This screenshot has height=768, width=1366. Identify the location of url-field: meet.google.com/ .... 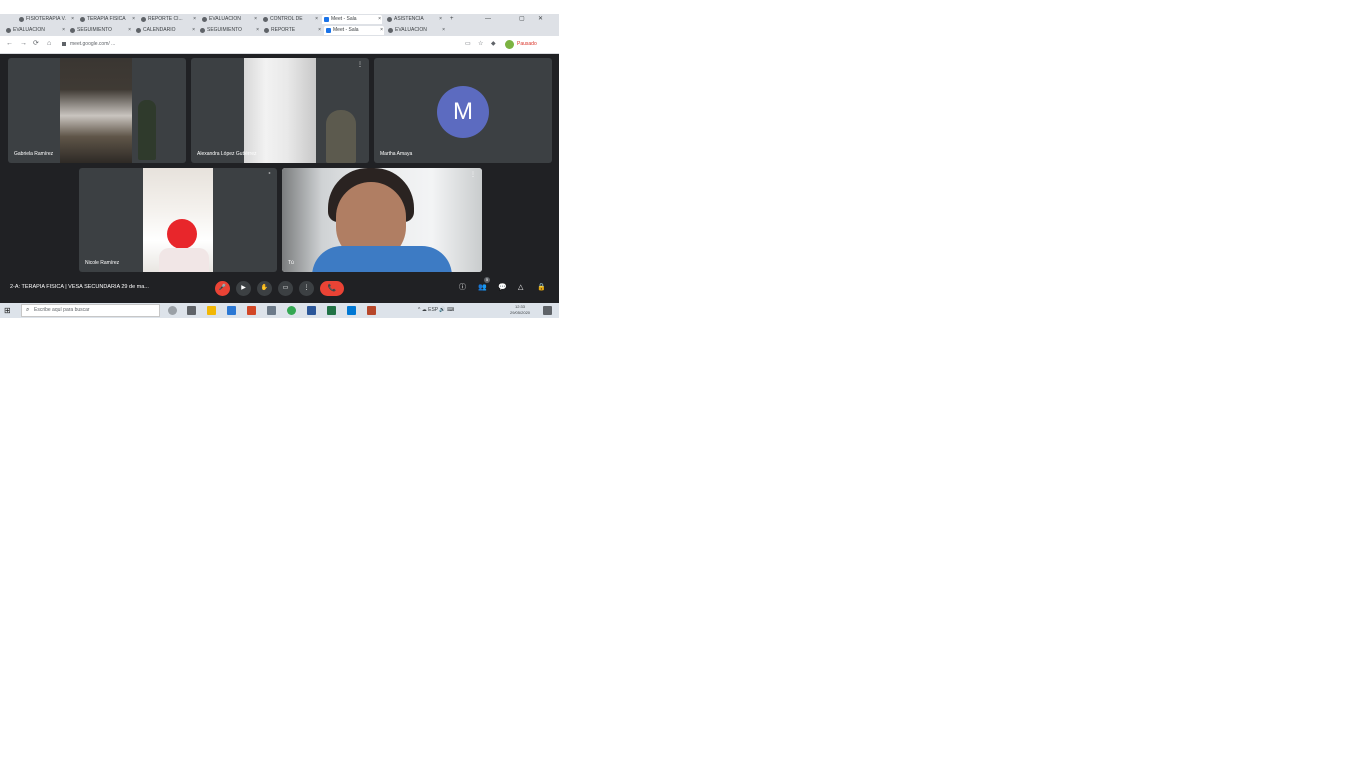
(252, 44).